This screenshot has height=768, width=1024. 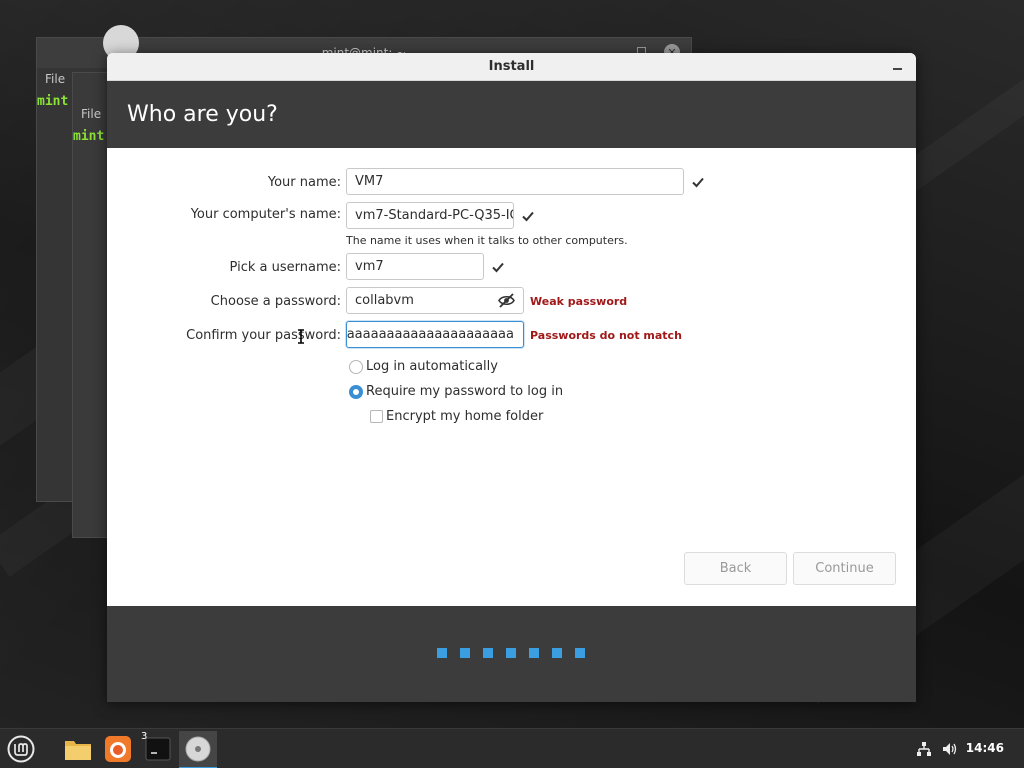 What do you see at coordinates (579, 301) in the screenshot?
I see `password-strength-text: Weak password` at bounding box center [579, 301].